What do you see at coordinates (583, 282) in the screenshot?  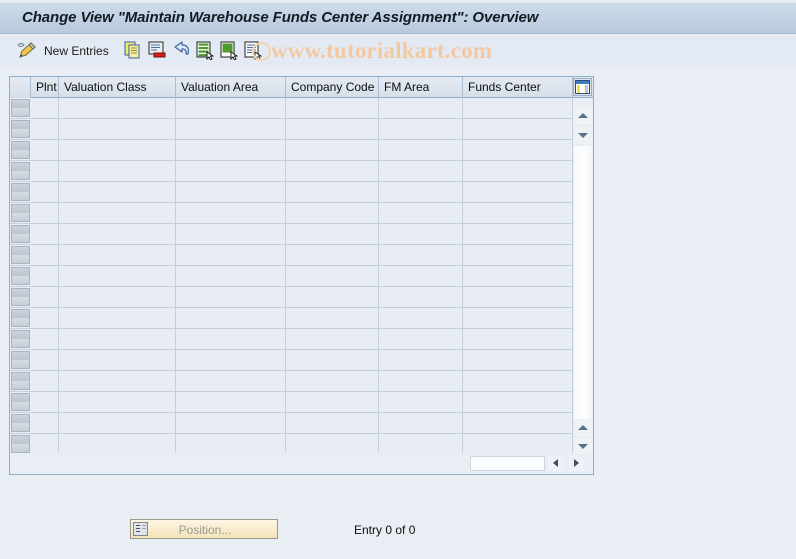 I see `vertical-scroll-track` at bounding box center [583, 282].